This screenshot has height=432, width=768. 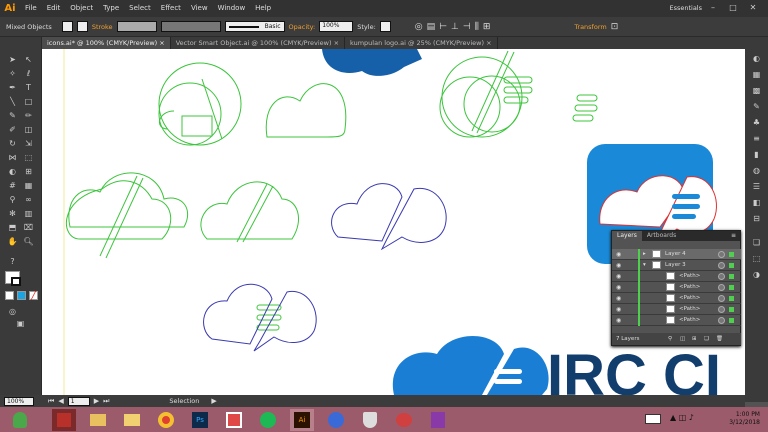 What do you see at coordinates (54, 8) in the screenshot?
I see `menu-edit: Edit` at bounding box center [54, 8].